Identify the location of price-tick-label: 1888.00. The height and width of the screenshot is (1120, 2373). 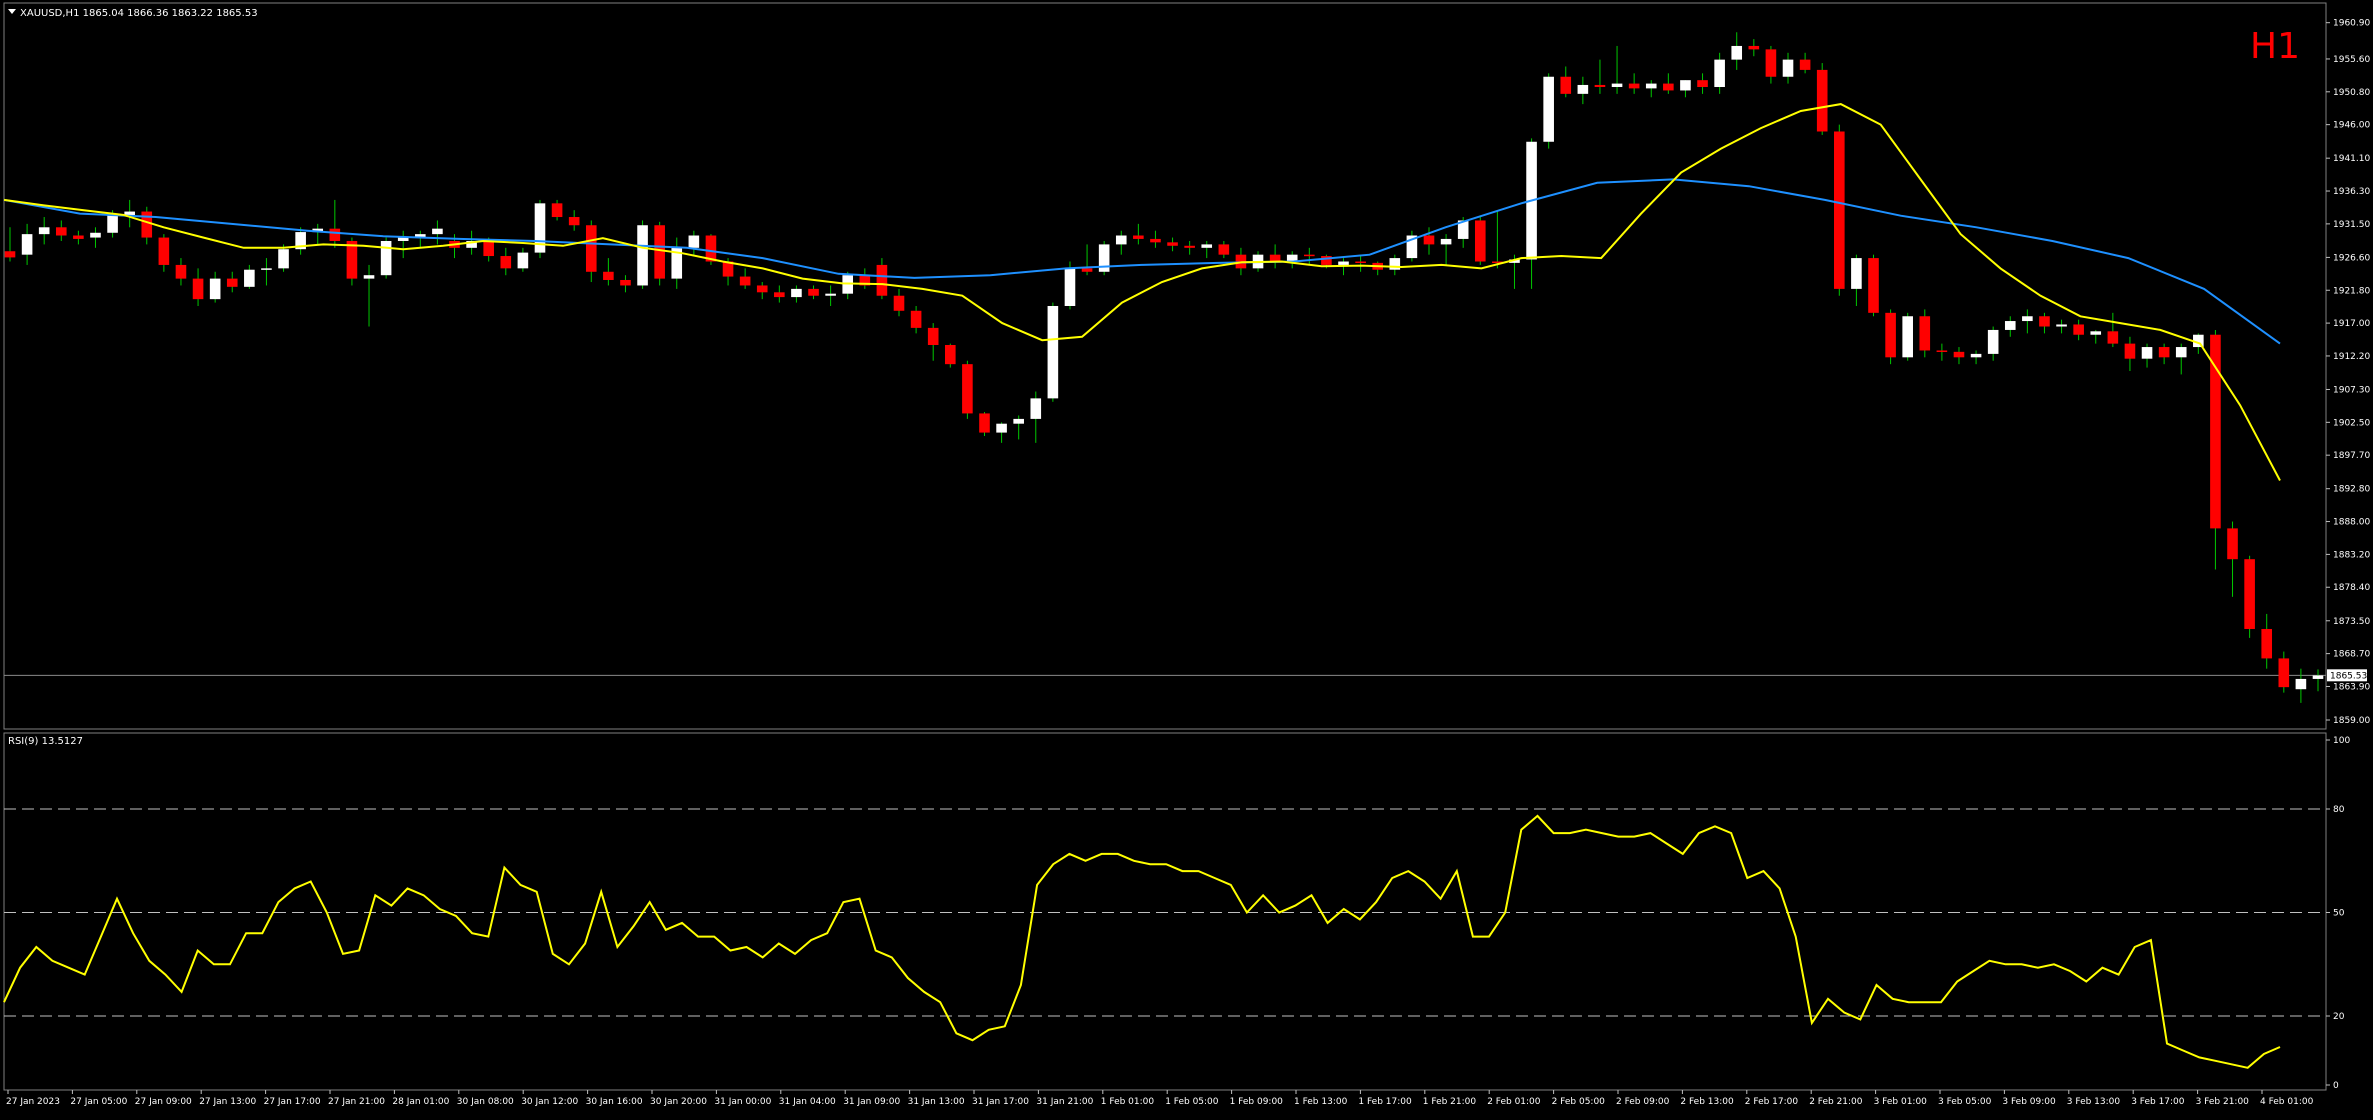
(2351, 523).